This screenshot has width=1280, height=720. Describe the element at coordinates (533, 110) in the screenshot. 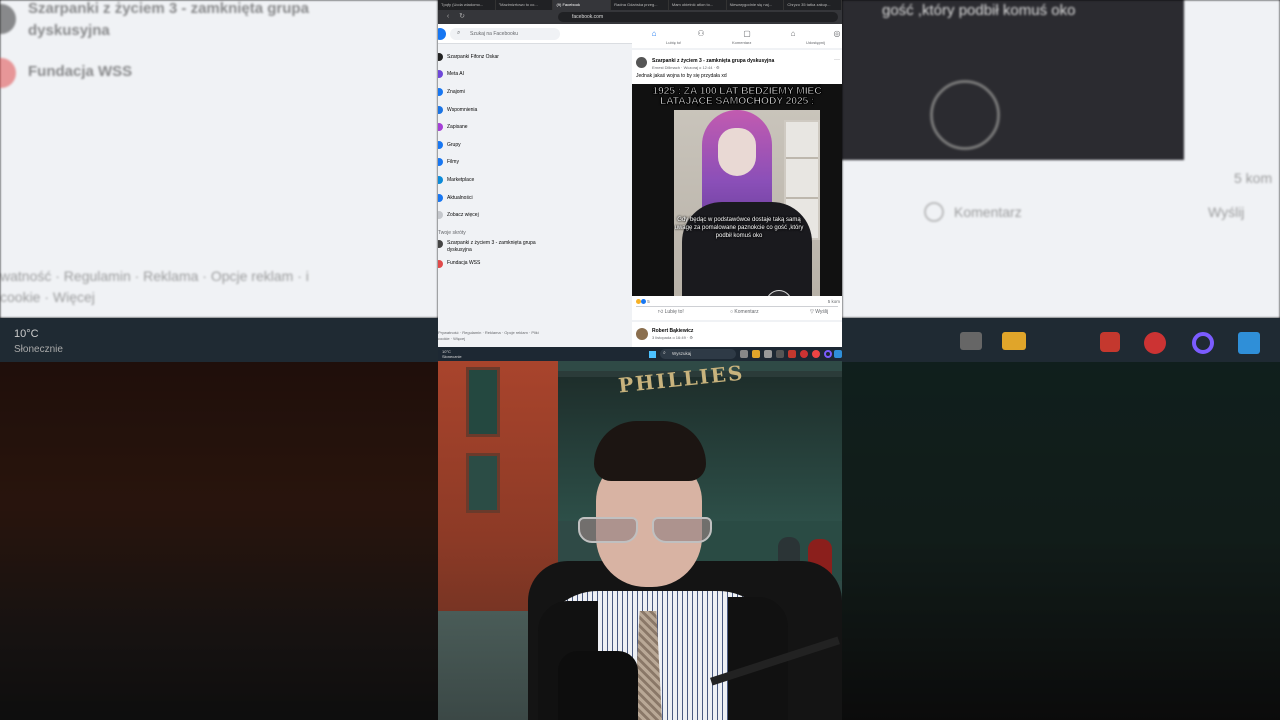

I see `nav-item-memories: Wspomnienia` at that location.